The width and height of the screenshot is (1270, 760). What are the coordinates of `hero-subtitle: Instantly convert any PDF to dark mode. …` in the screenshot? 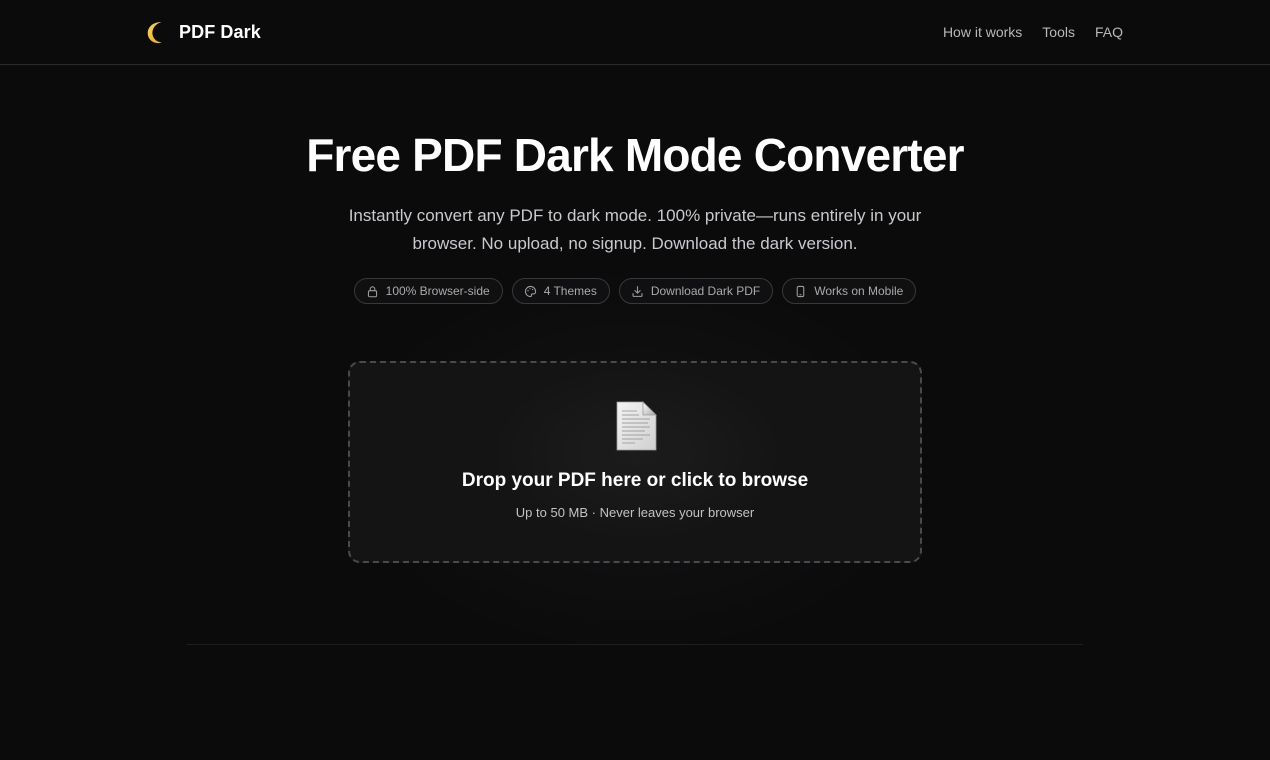 It's located at (635, 230).